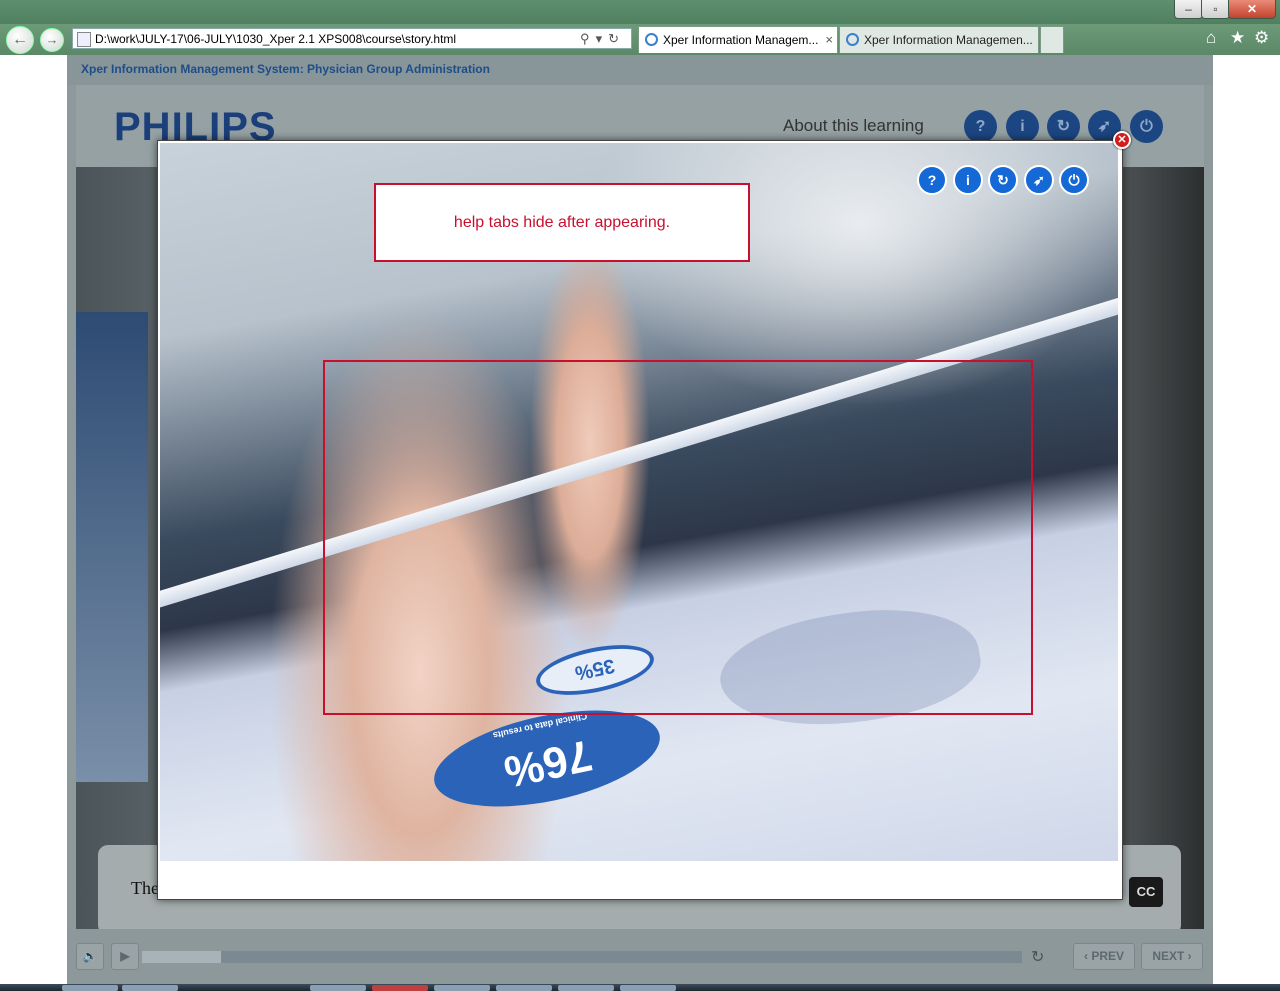  I want to click on back-arrow-icon: ←, so click(20, 39).